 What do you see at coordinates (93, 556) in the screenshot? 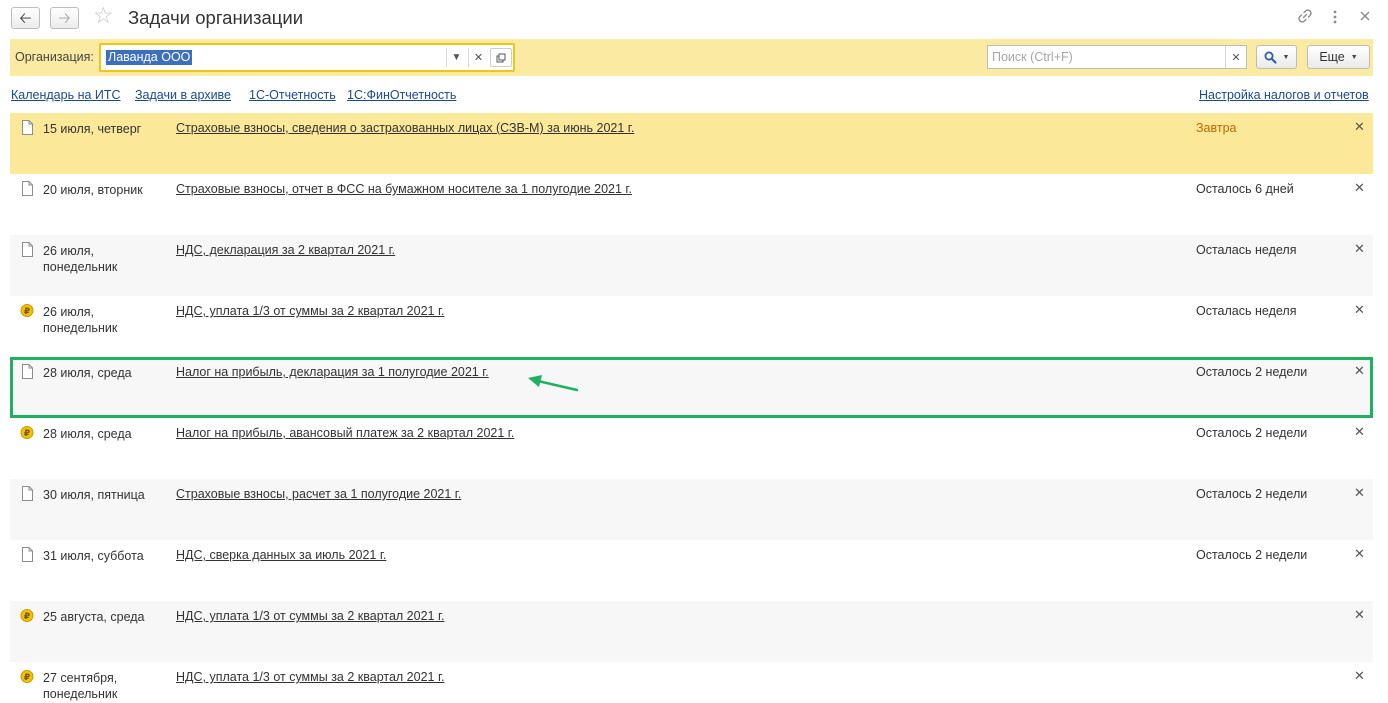
I see `task-date: 31 июля, суббота` at bounding box center [93, 556].